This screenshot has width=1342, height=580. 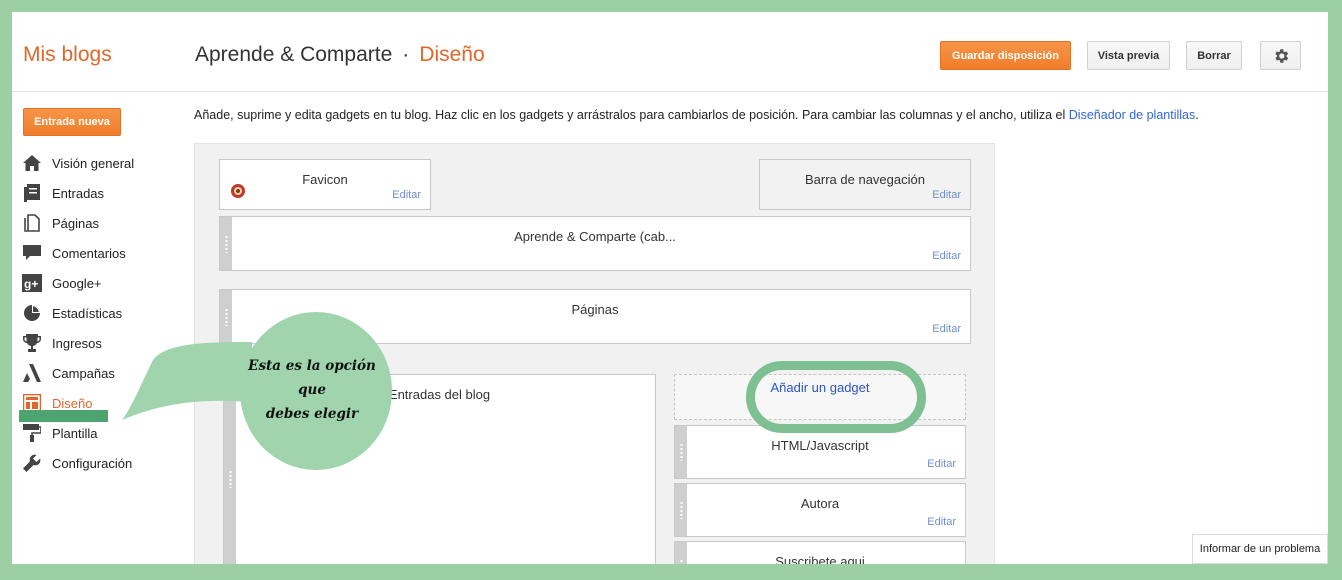 I want to click on page-title: Aprende & Comparte · Diseño, so click(x=340, y=55).